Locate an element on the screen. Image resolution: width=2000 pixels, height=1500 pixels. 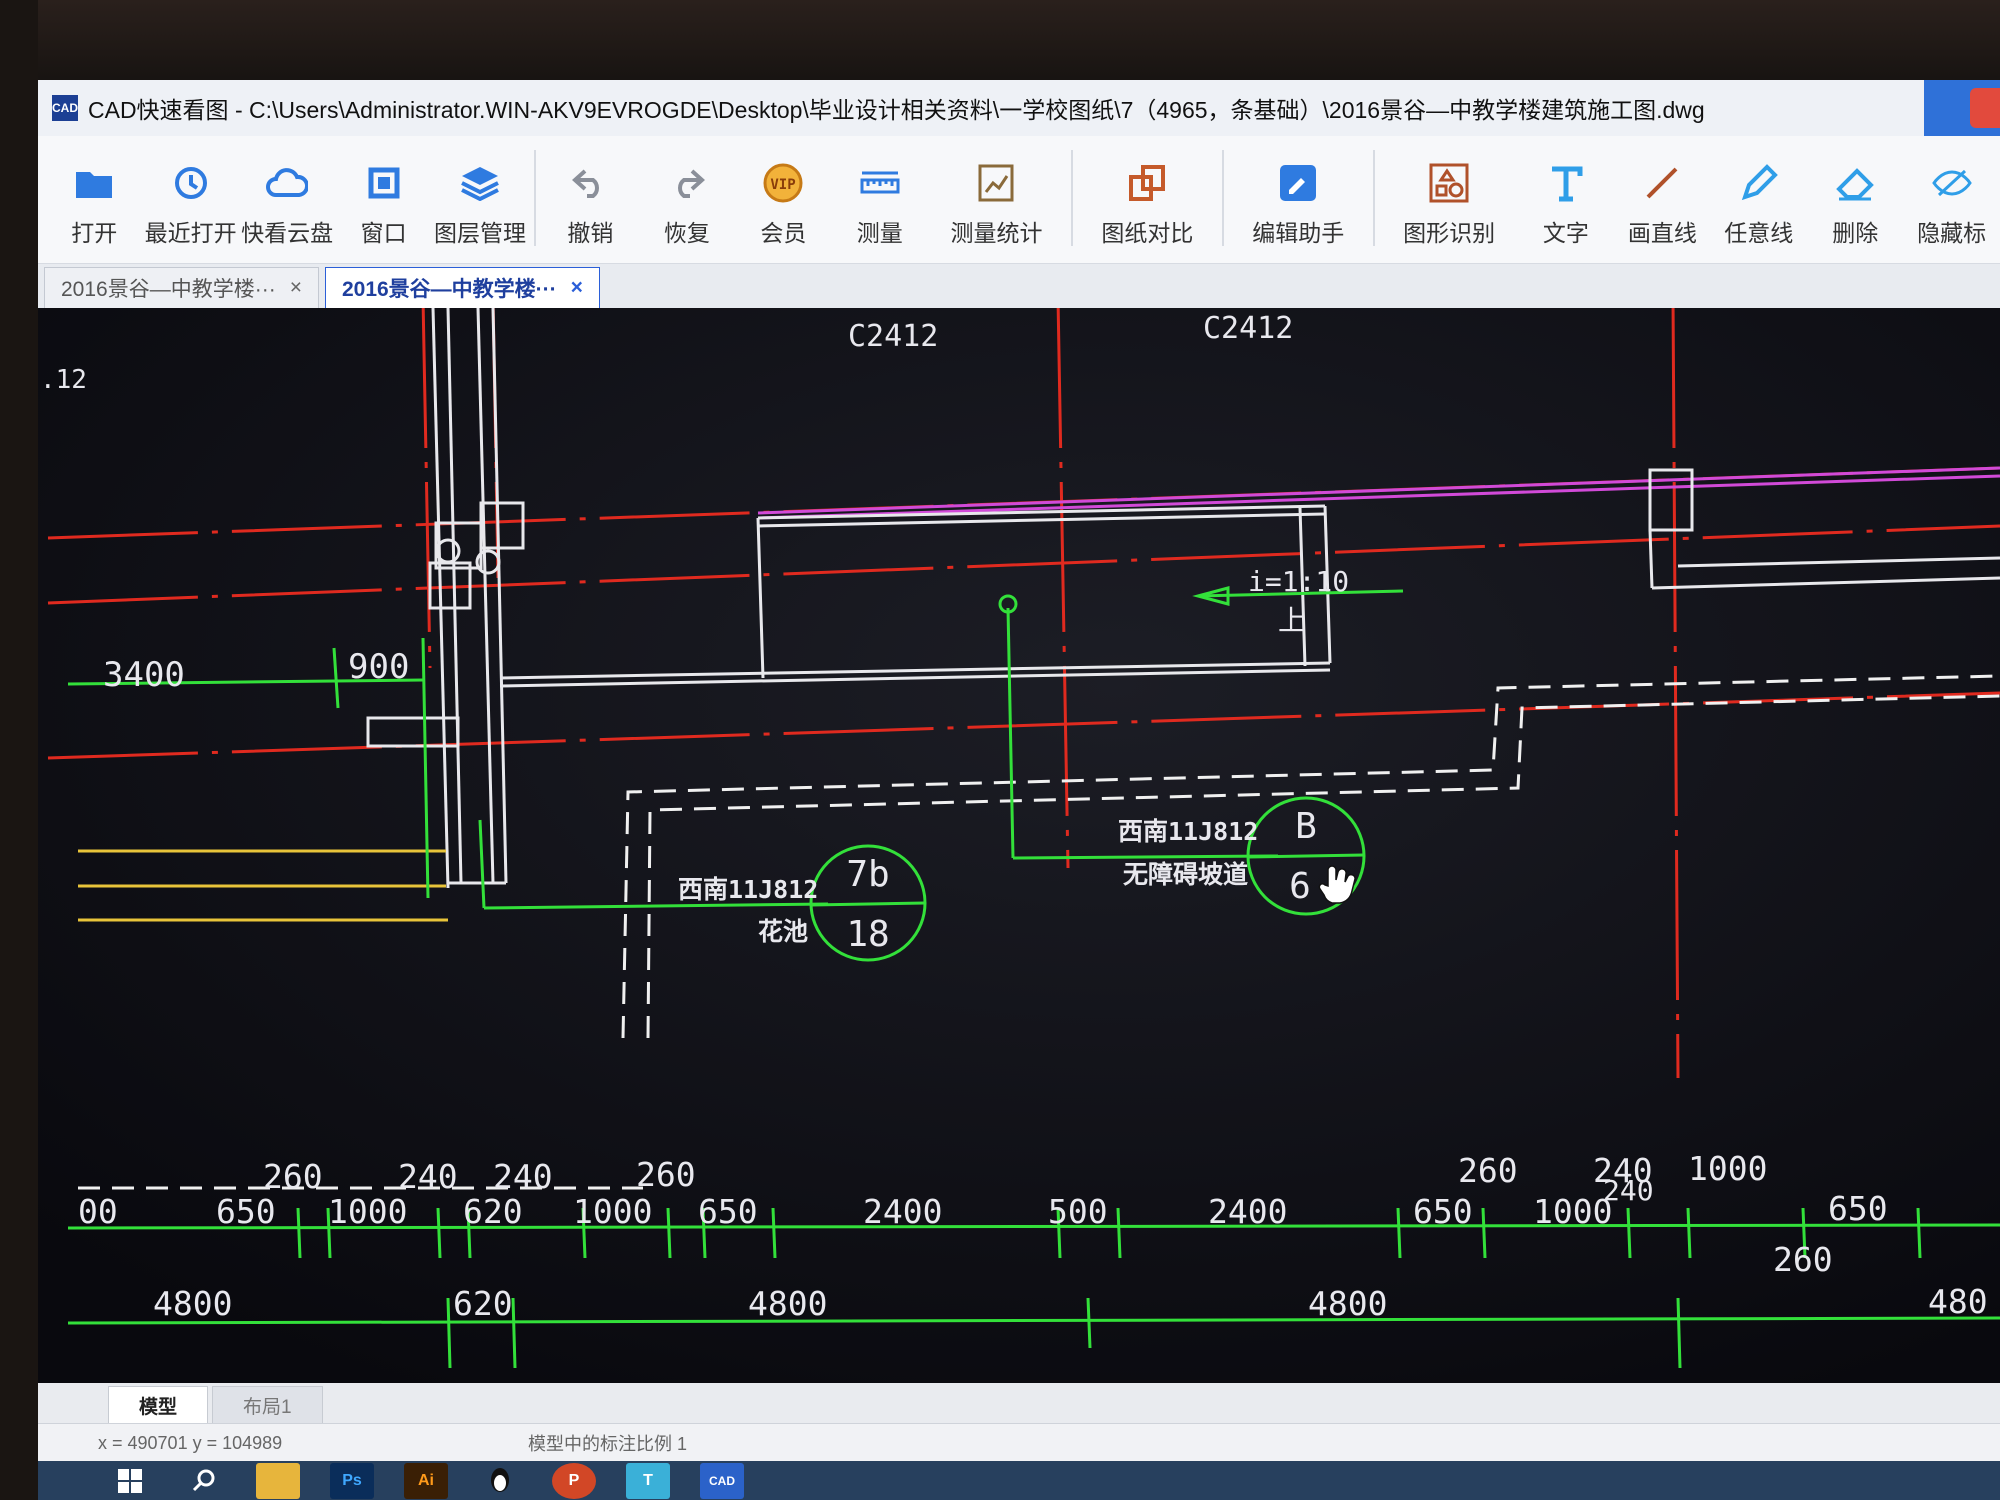
annotation-scale: 模型中的标注比例 1 is located at coordinates (608, 1444).